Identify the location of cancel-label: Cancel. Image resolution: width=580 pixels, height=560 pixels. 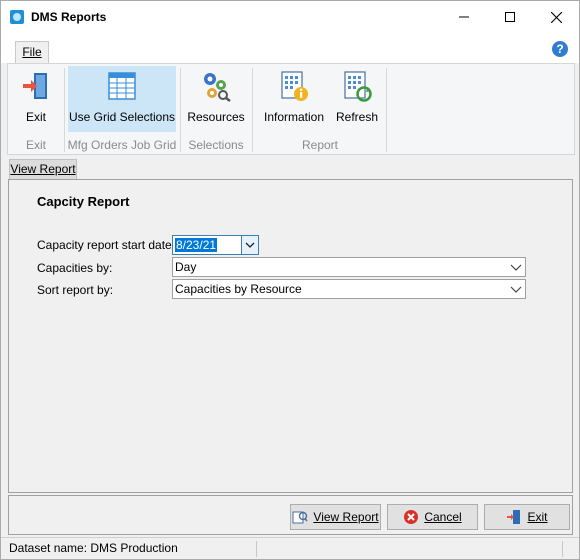
(443, 517).